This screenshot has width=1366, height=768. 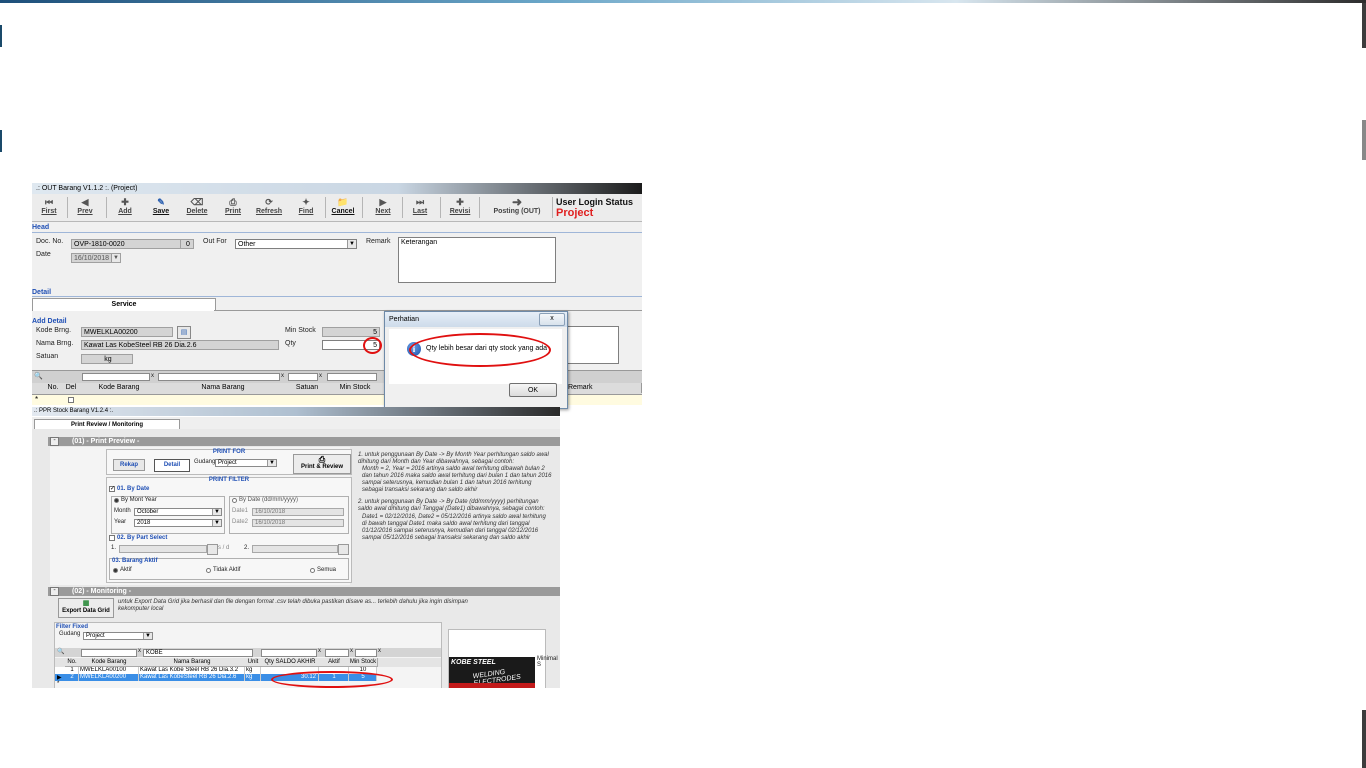 What do you see at coordinates (86, 608) in the screenshot?
I see `export-data-grid-button: ▦ Export Data Grid` at bounding box center [86, 608].